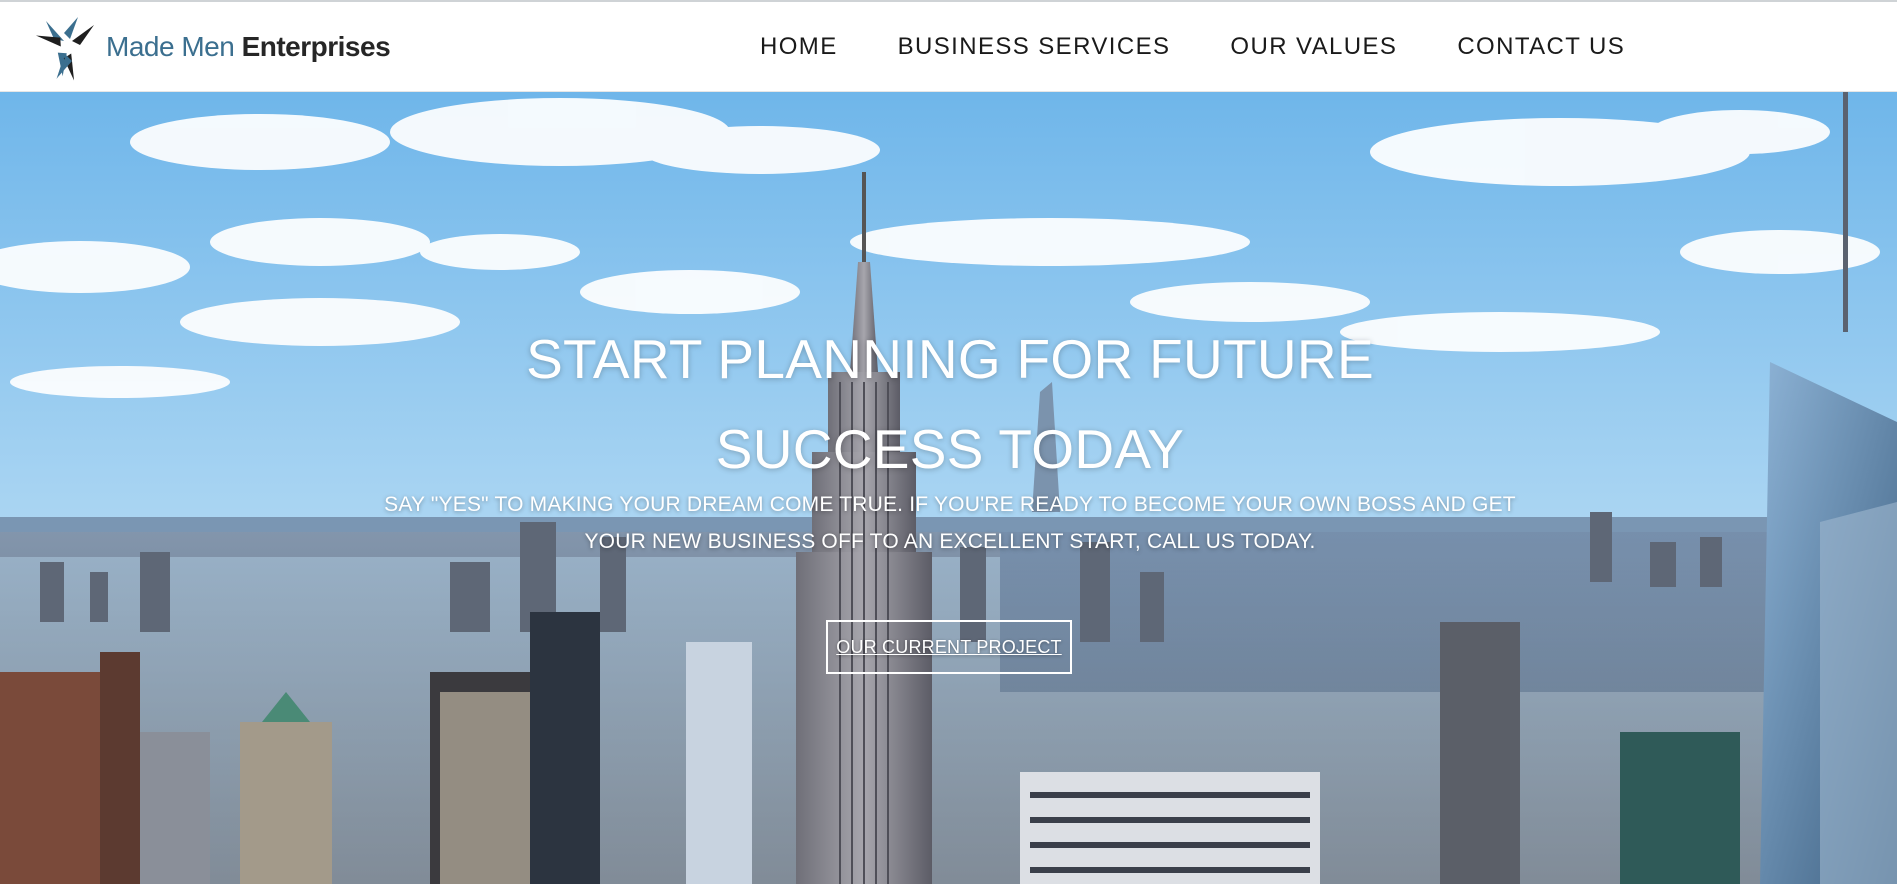 The height and width of the screenshot is (884, 1897). I want to click on brand-name: Made Men Enterprises, so click(248, 46).